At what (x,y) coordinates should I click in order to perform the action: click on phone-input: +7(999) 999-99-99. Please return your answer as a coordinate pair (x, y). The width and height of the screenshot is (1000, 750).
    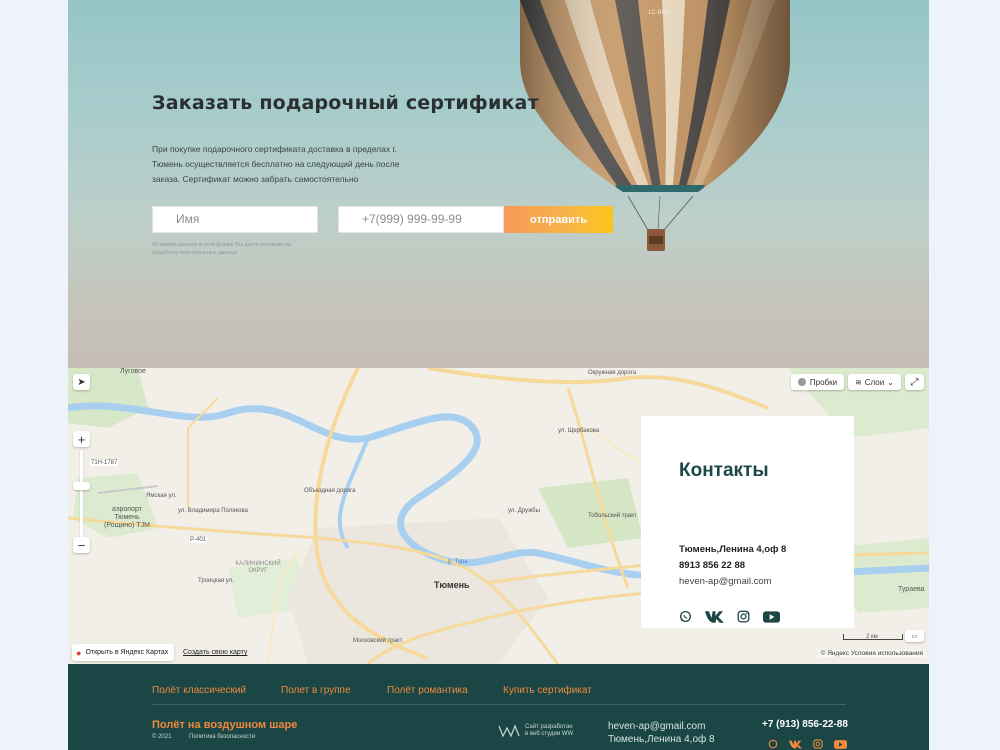
    Looking at the image, I should click on (421, 219).